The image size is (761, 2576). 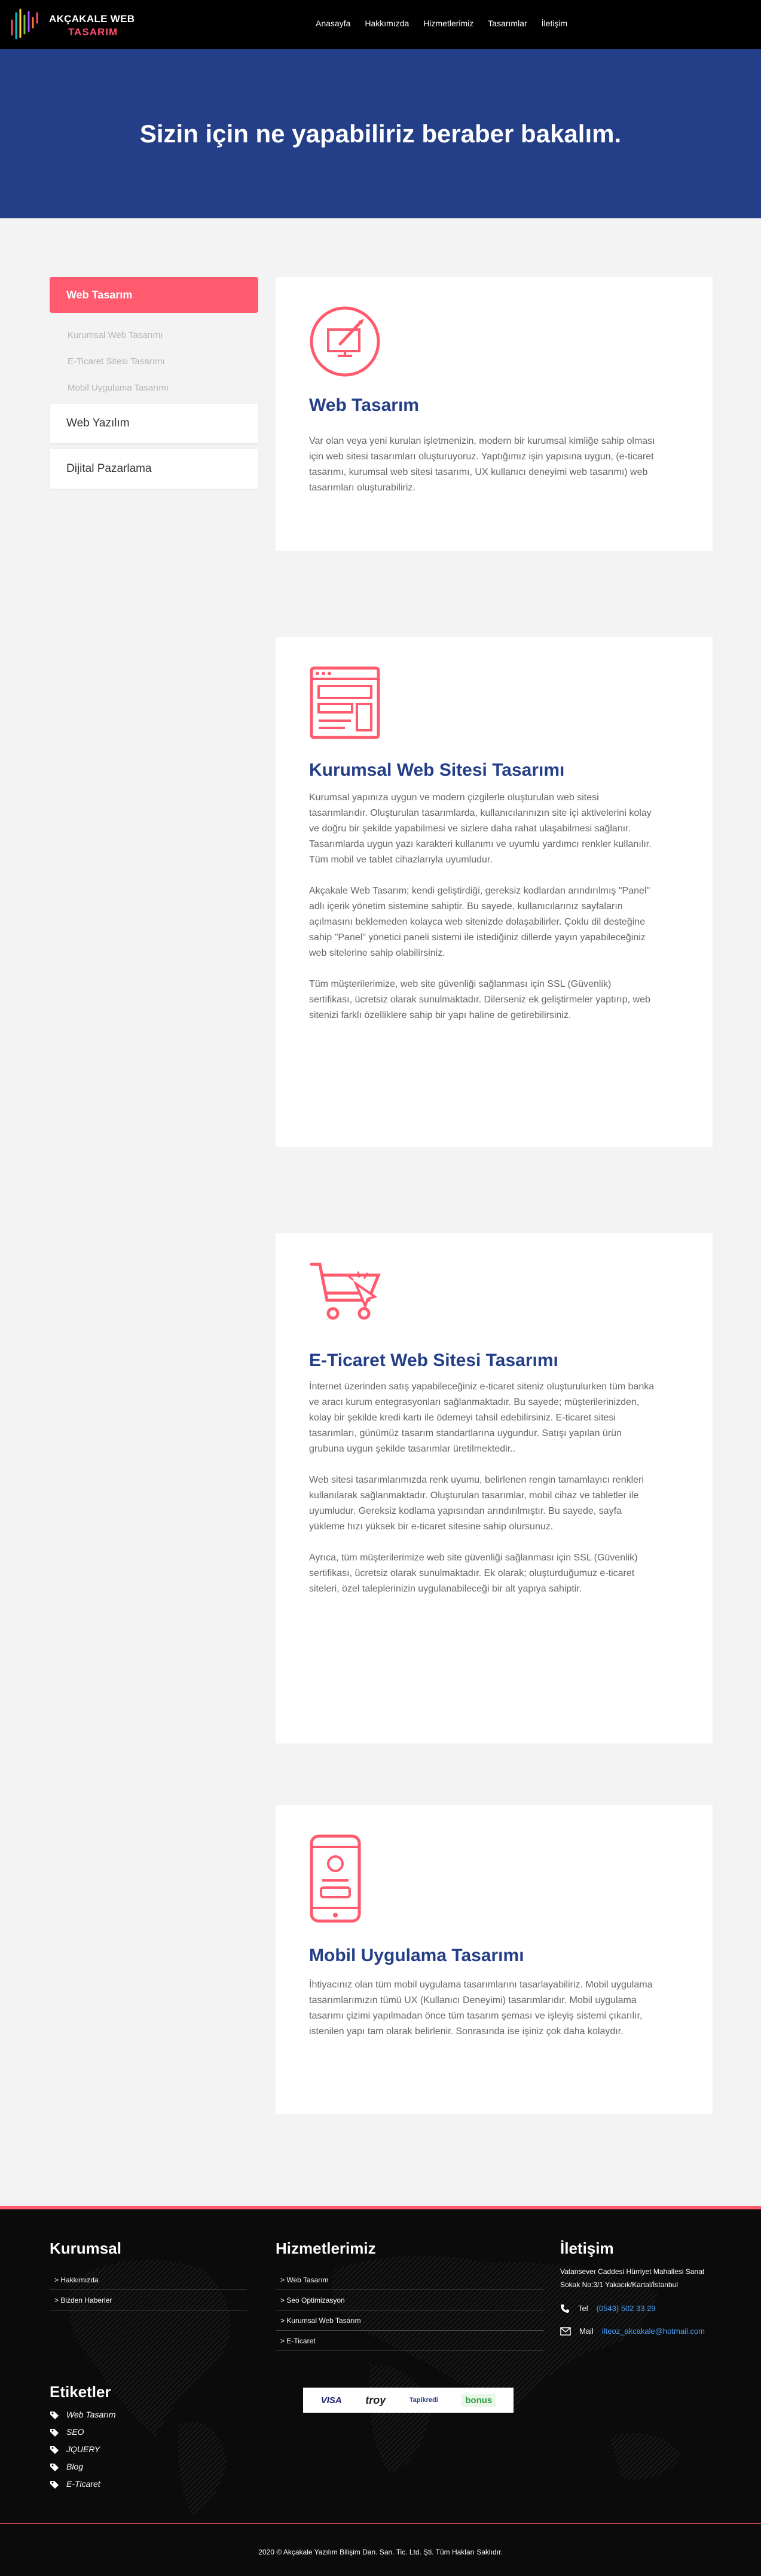 What do you see at coordinates (163, 362) in the screenshot?
I see `sidebar-subitem-eticaret: E-Ticaret Sitesi Tasarımı` at bounding box center [163, 362].